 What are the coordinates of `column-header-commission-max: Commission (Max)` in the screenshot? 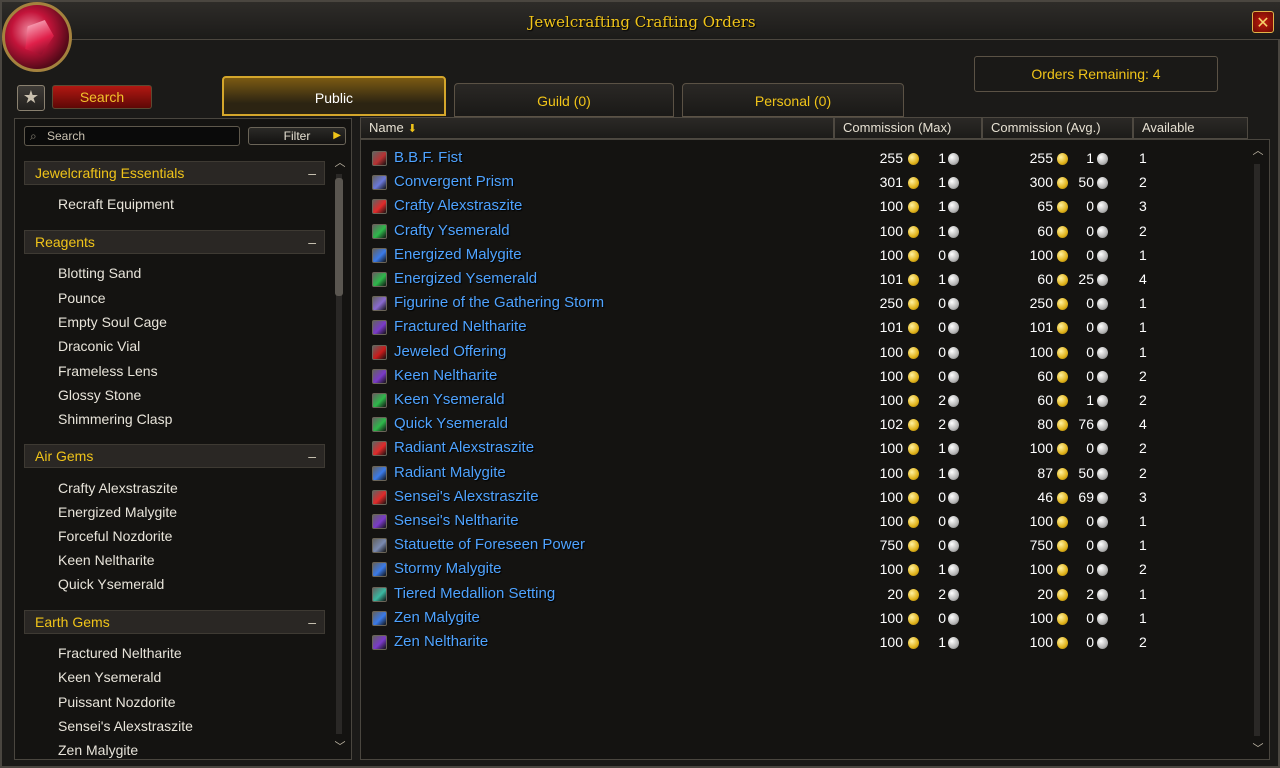 It's located at (908, 128).